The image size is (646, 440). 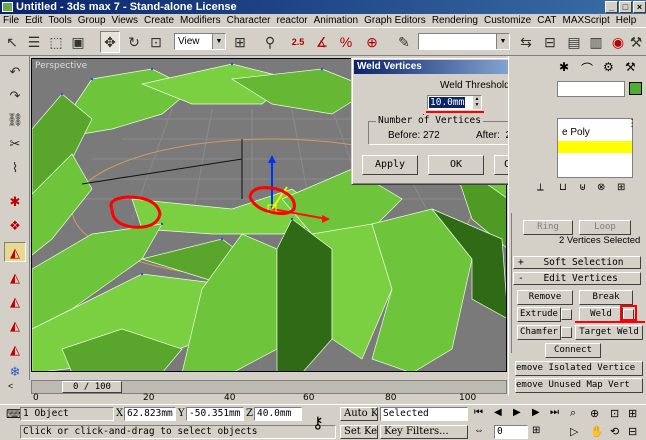 What do you see at coordinates (554, 412) in the screenshot?
I see `go-to-end-icon: ⏭` at bounding box center [554, 412].